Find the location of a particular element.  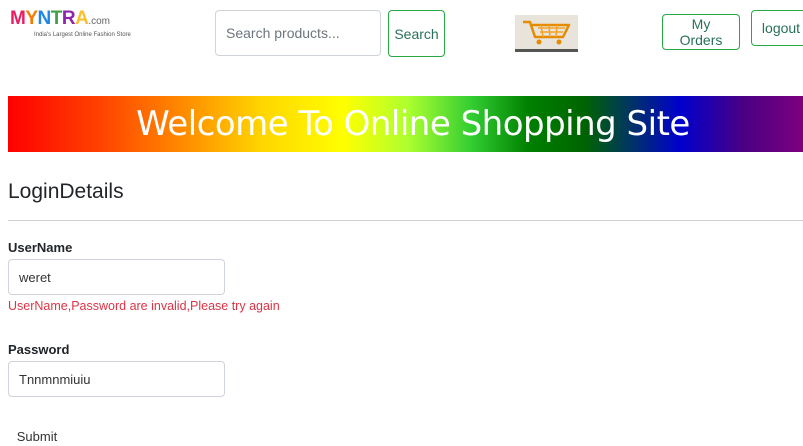

logo-wordmark: MYNTRA.com is located at coordinates (60, 20).